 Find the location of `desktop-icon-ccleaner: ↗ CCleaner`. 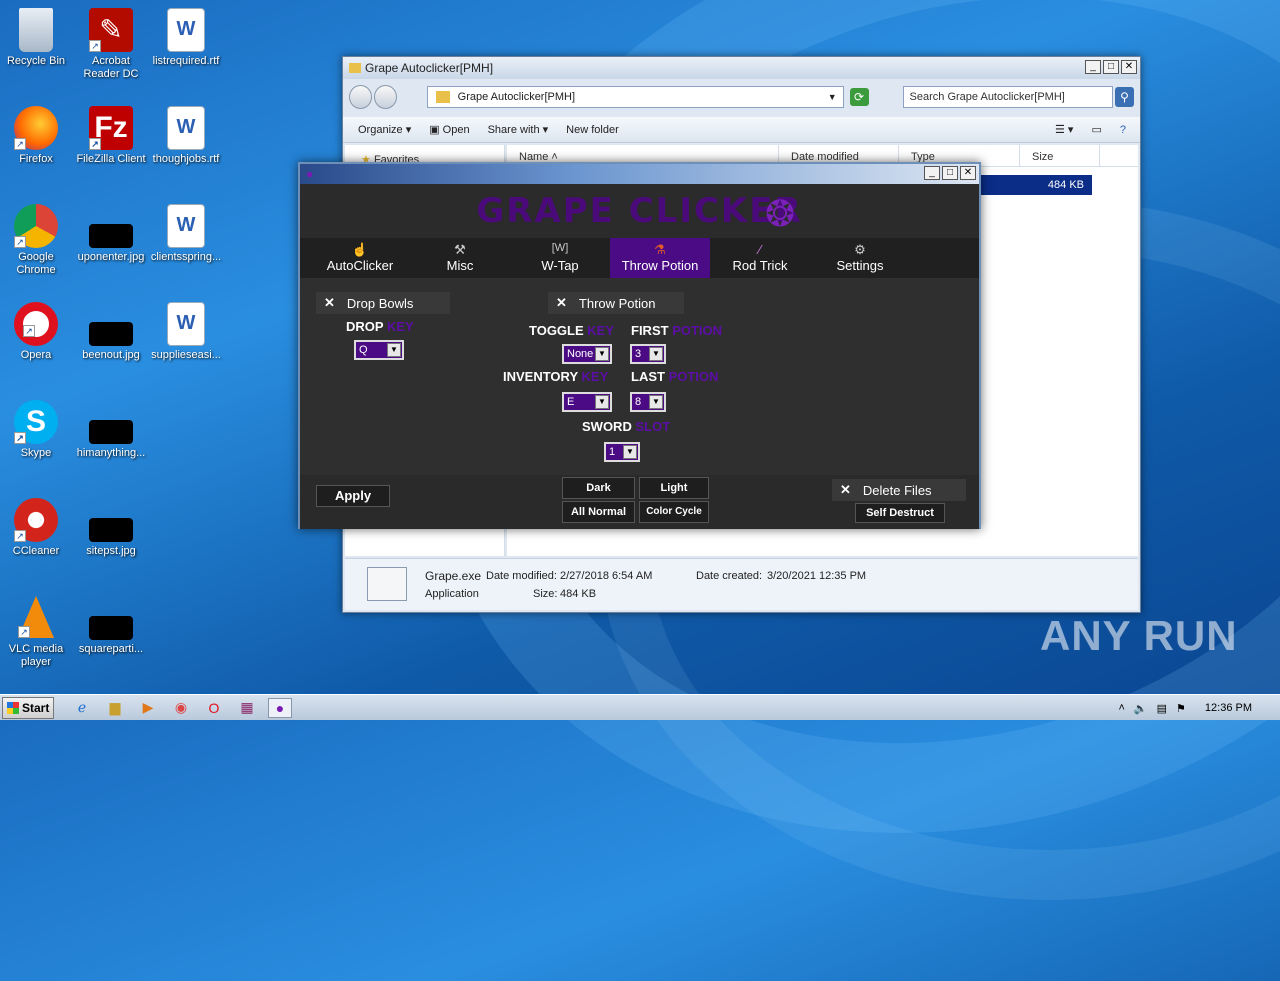

desktop-icon-ccleaner: ↗ CCleaner is located at coordinates (36, 528).